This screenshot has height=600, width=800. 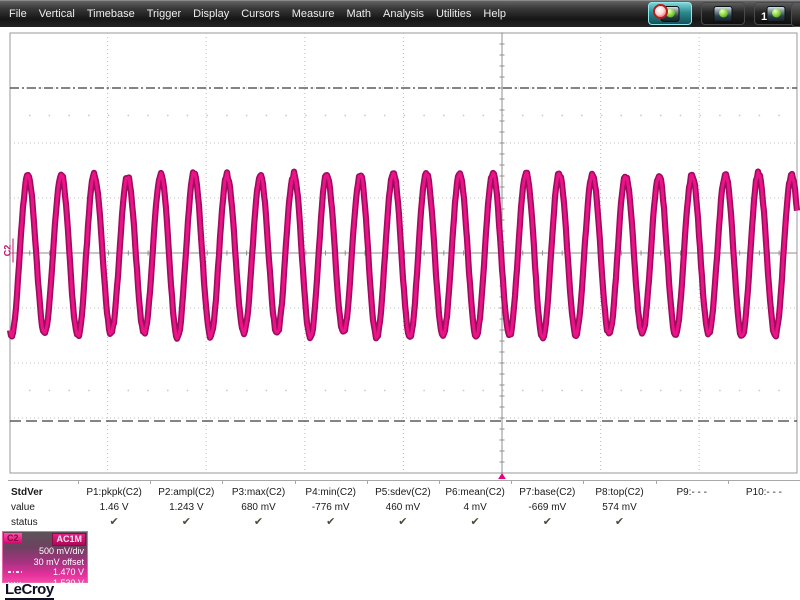 I want to click on parameter-label: P1:pkpk(C2), so click(x=114, y=492).